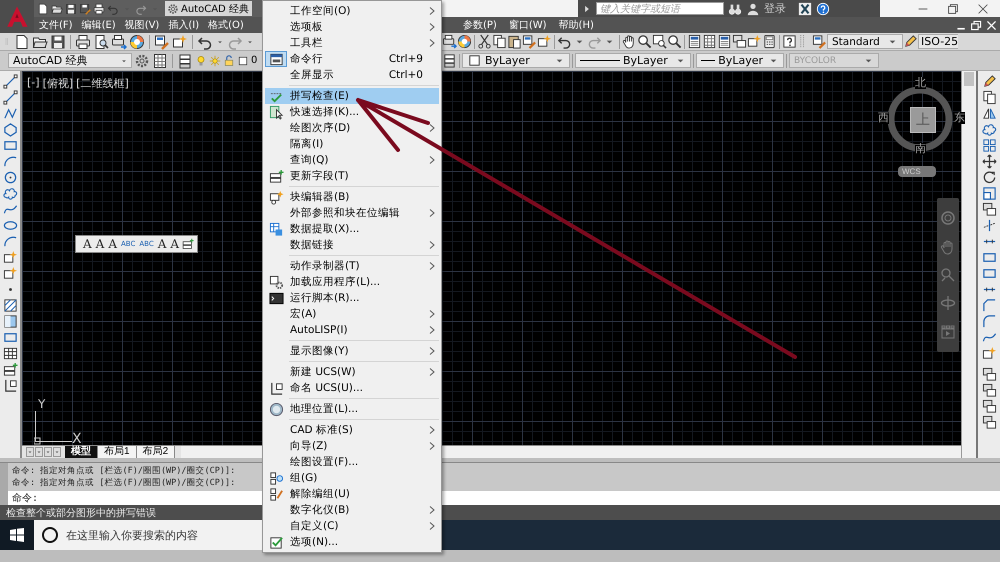  Describe the element at coordinates (910, 41) in the screenshot. I see `pencil-icon` at that location.